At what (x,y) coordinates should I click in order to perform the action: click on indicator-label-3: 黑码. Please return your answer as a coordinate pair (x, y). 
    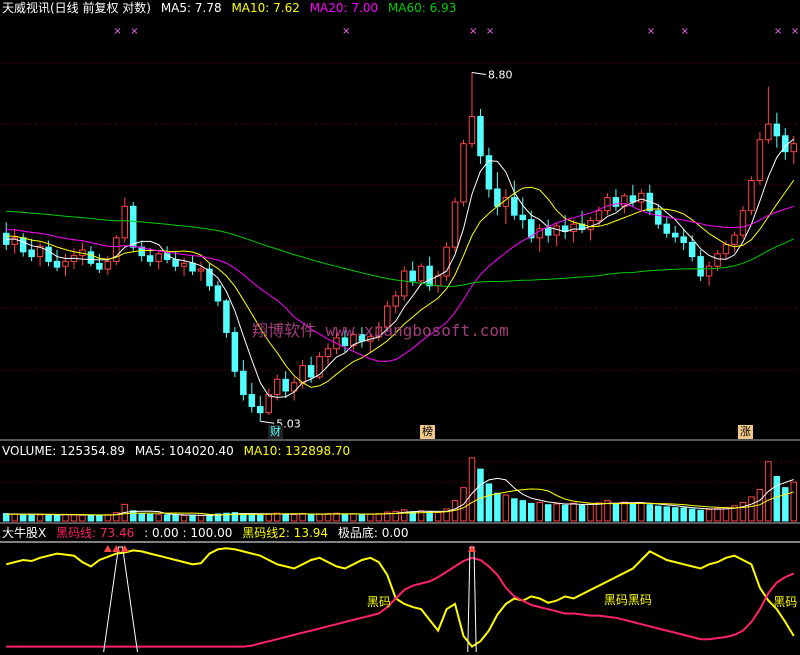
    Looking at the image, I should click on (785, 602).